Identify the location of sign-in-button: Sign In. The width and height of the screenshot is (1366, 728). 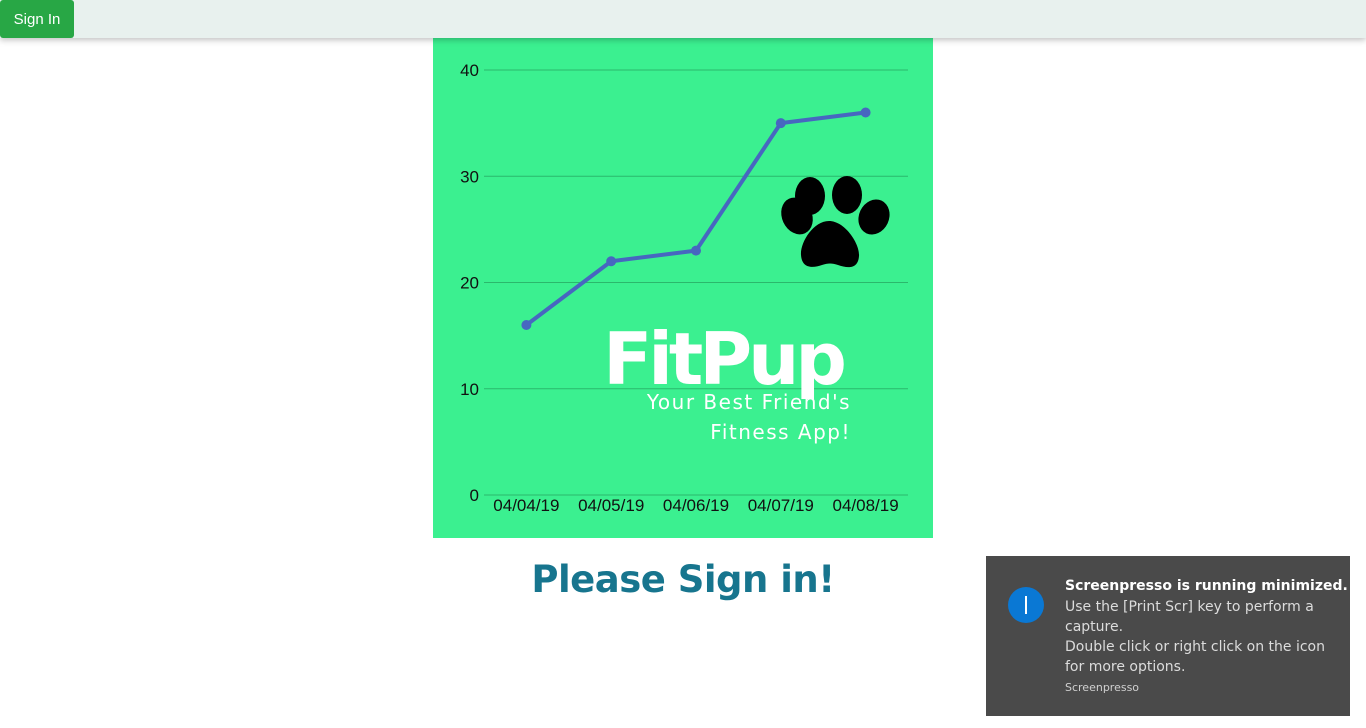
(37, 19).